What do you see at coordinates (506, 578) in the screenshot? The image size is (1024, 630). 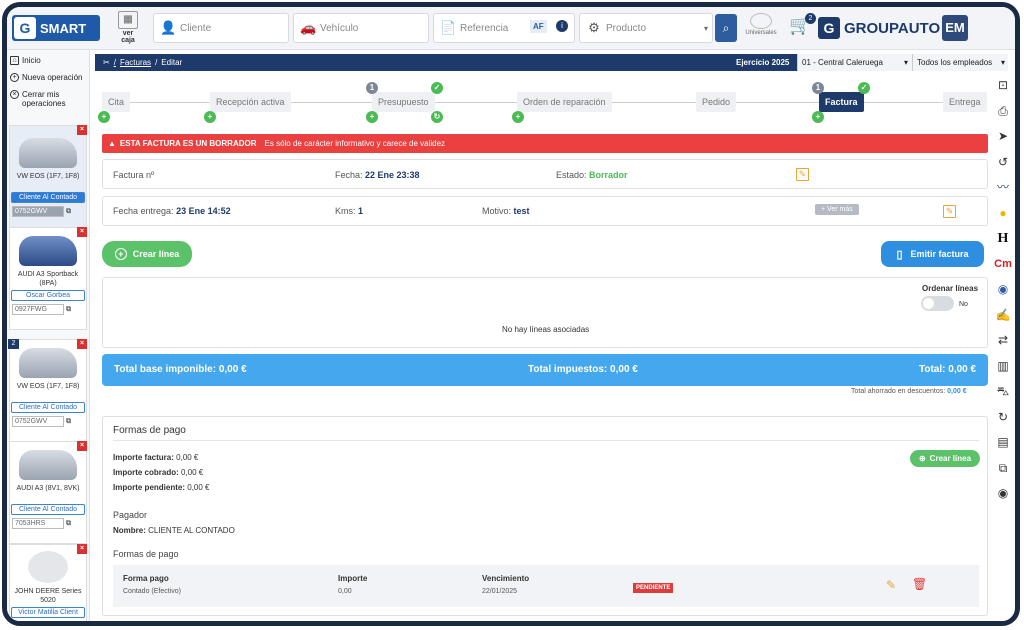 I see `col-venc-header: Vencimiento` at bounding box center [506, 578].